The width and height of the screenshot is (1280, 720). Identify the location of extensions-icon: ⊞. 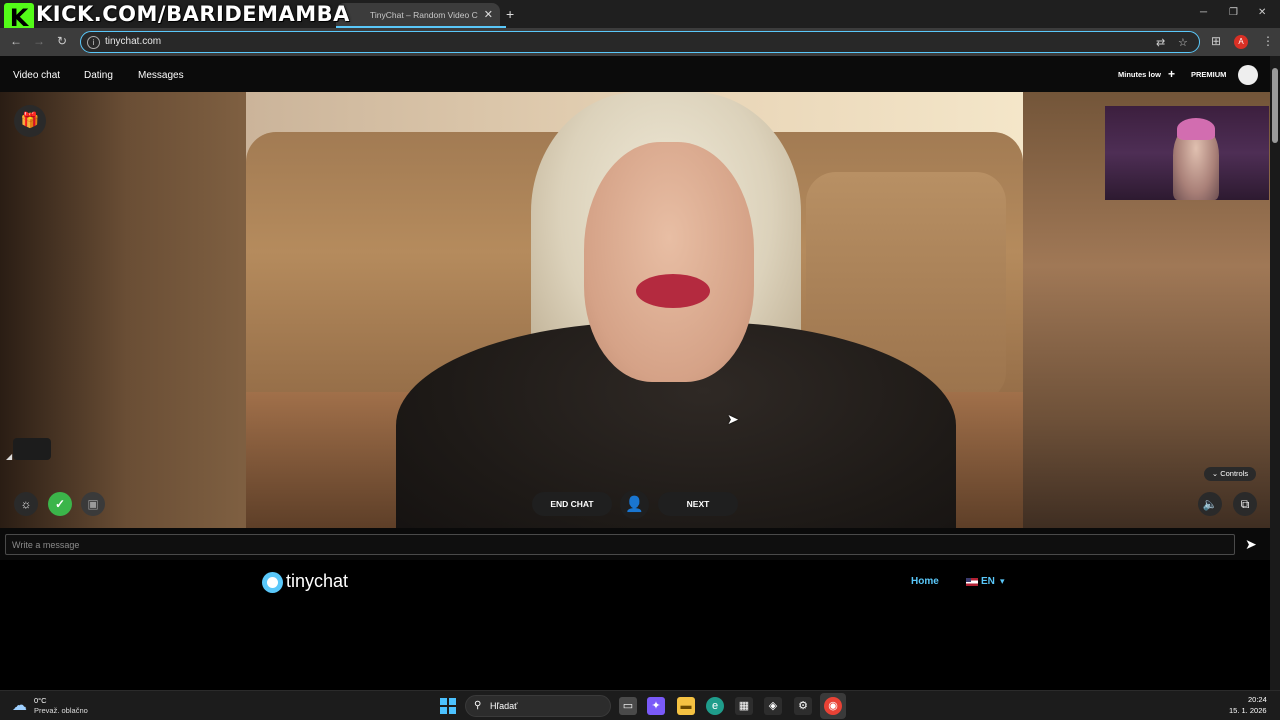
(1216, 41).